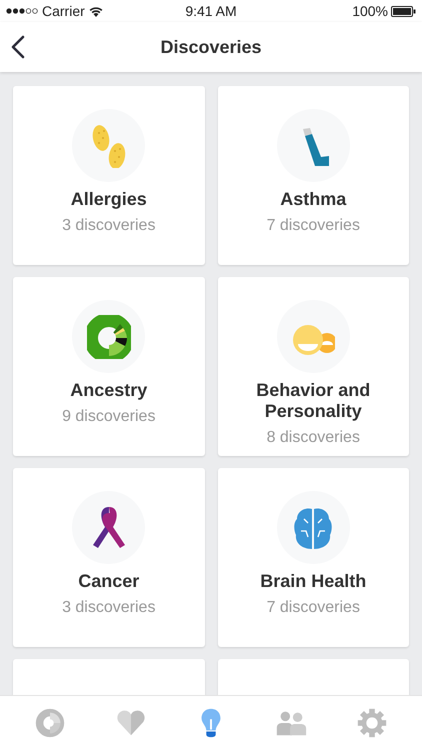 The width and height of the screenshot is (422, 750). What do you see at coordinates (313, 438) in the screenshot?
I see `discovery-count: 8 discoveries` at bounding box center [313, 438].